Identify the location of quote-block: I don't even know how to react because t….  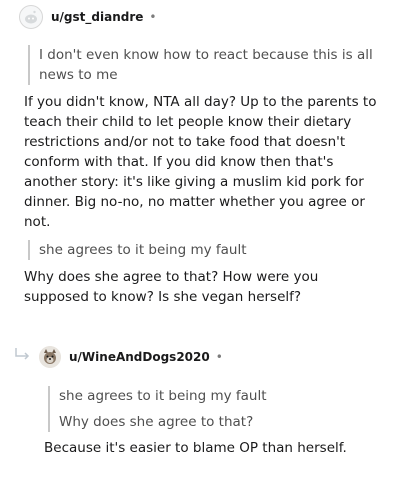
(203, 65).